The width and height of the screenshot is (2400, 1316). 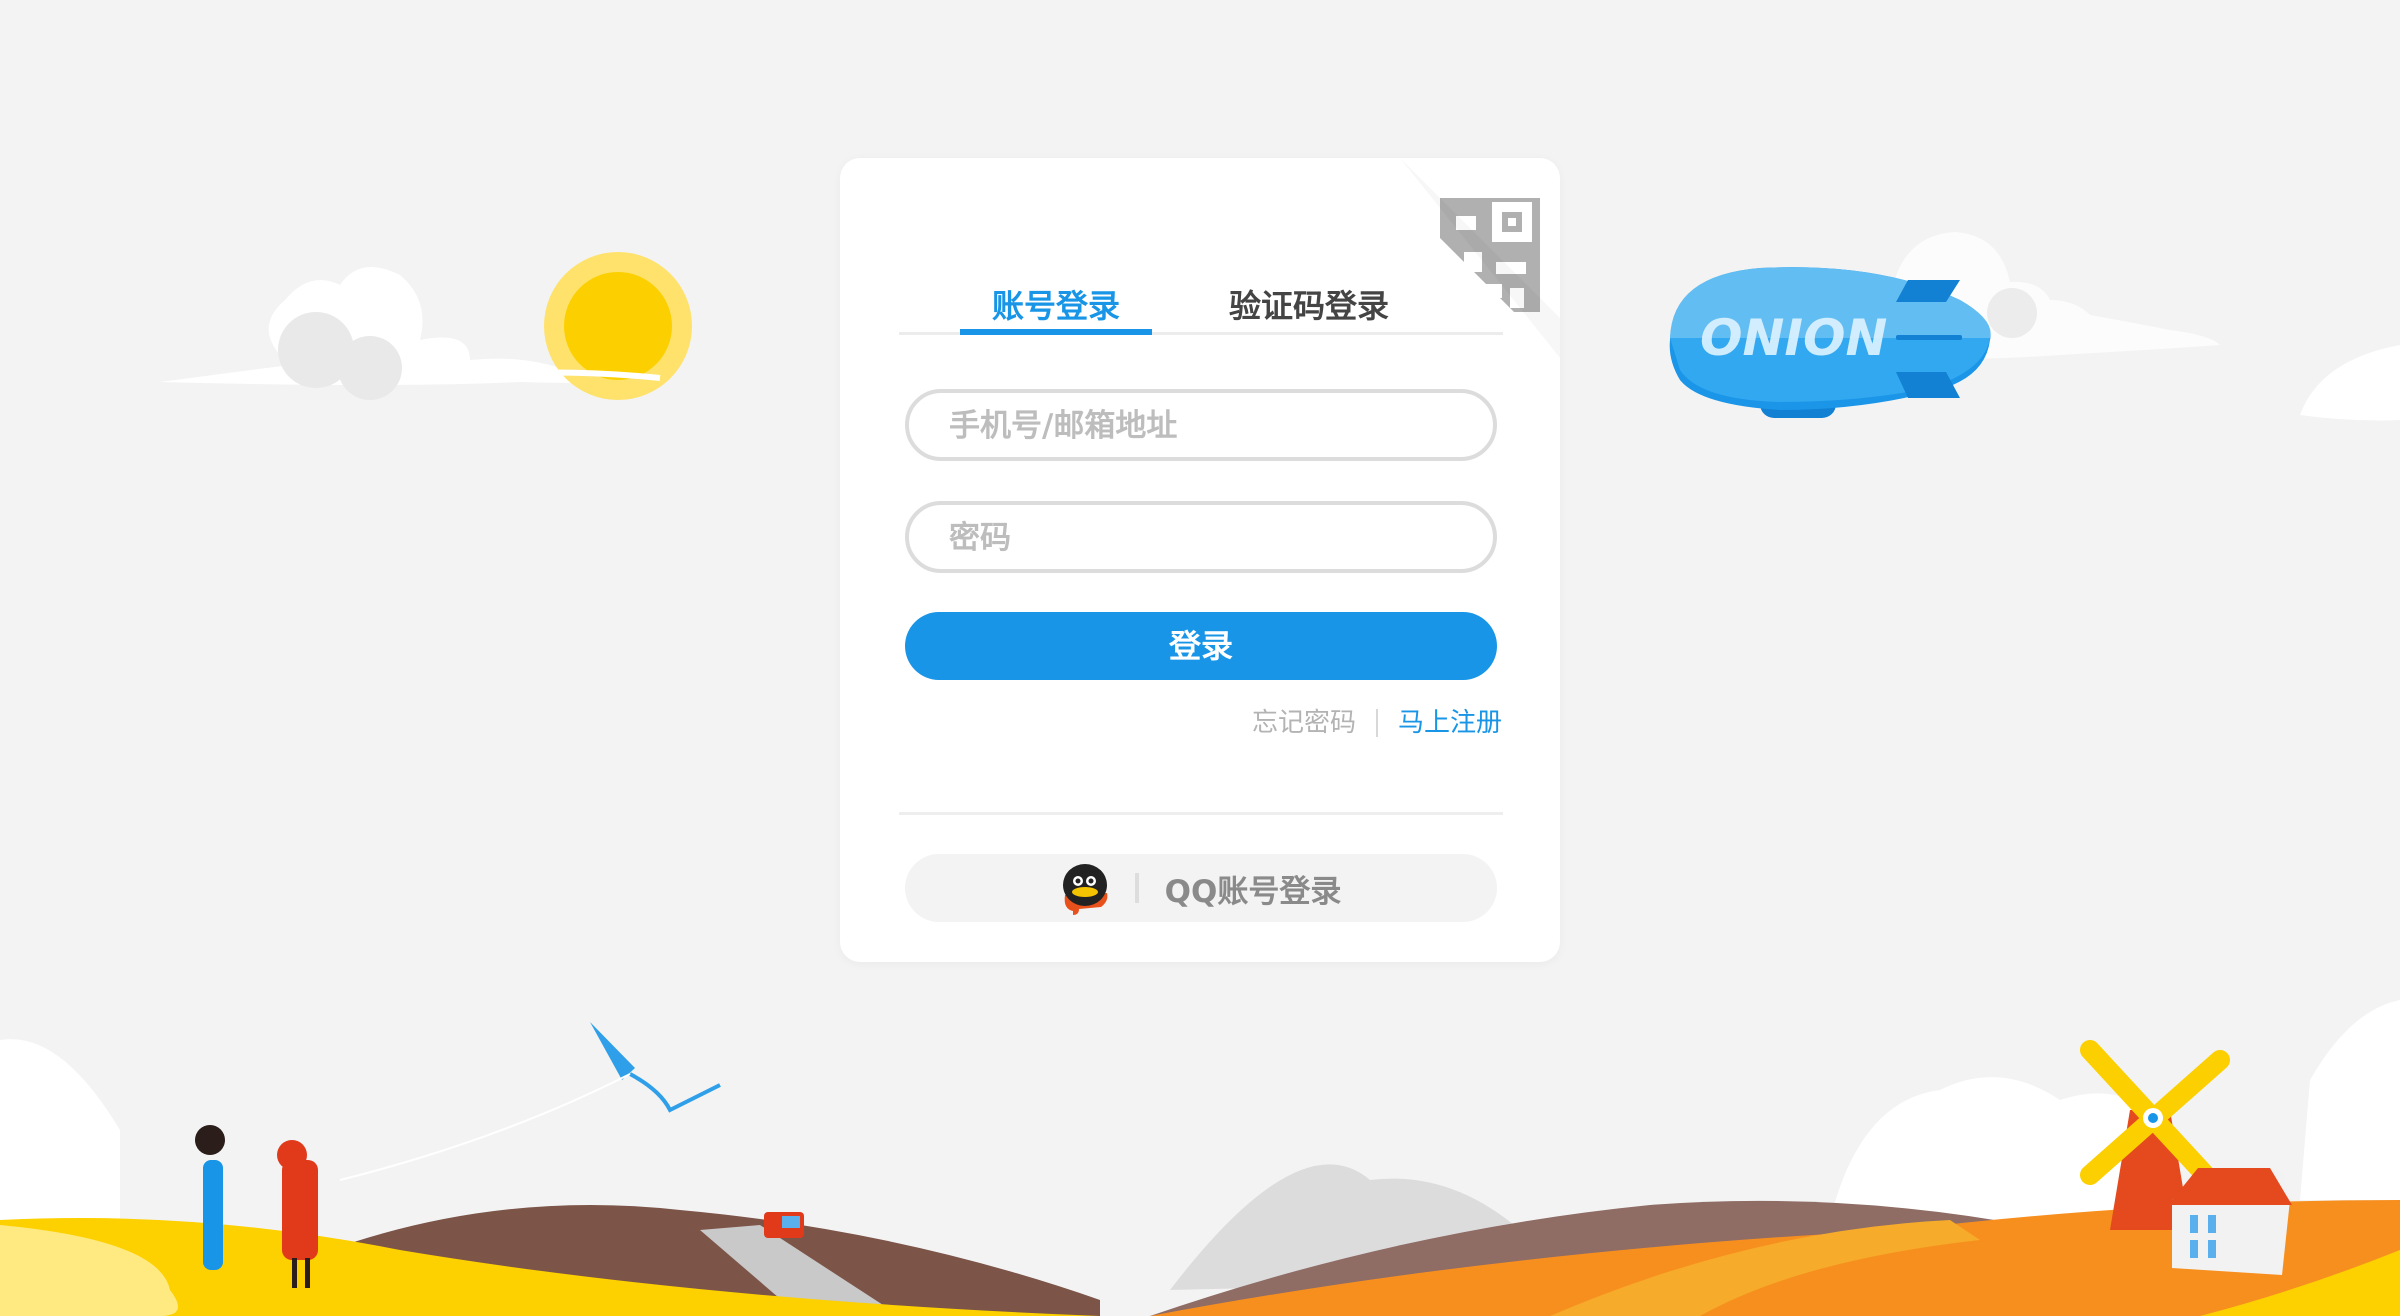 I want to click on blimp-text: ONION, so click(x=1793, y=338).